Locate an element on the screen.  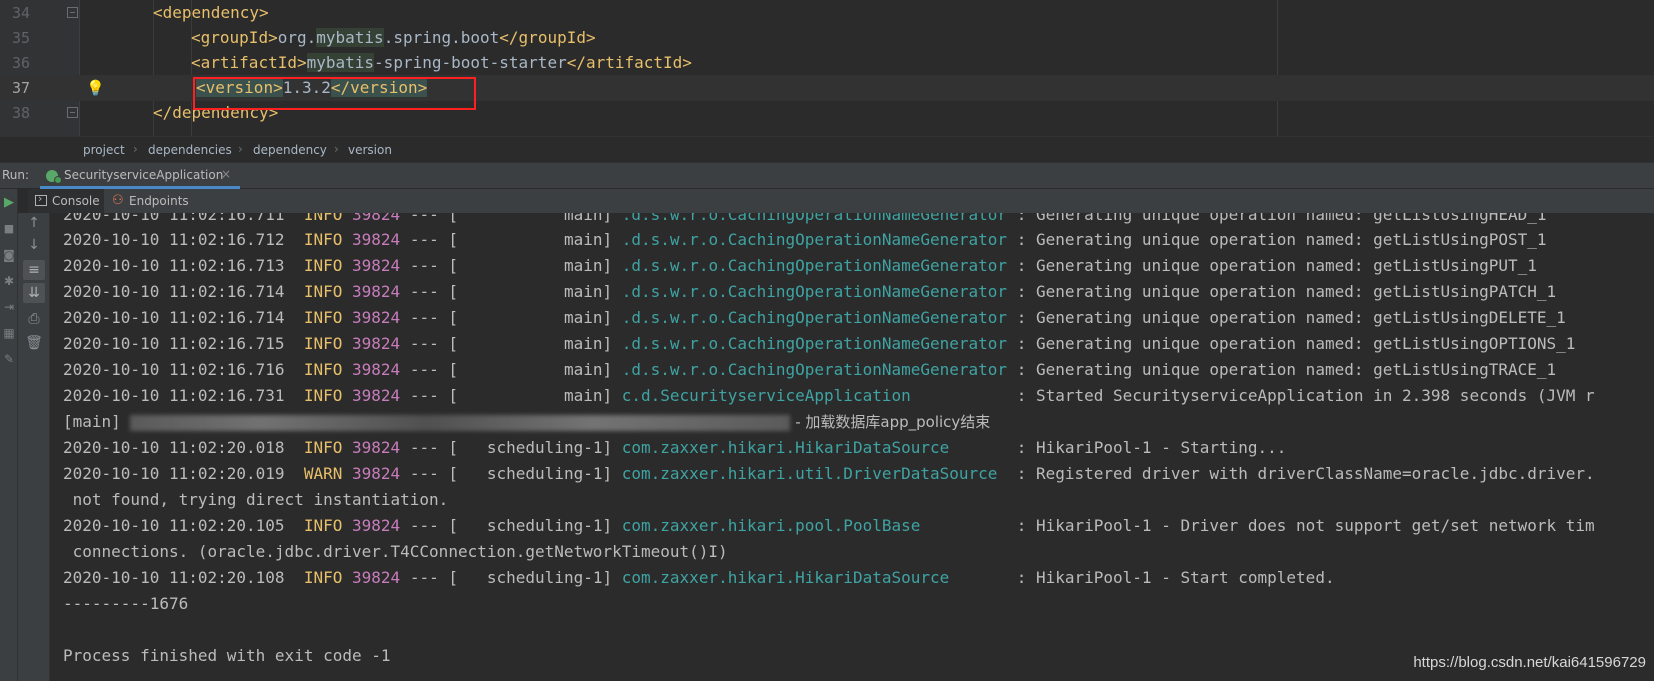
scroll-to-end-icon: ⇊ is located at coordinates (34, 293).